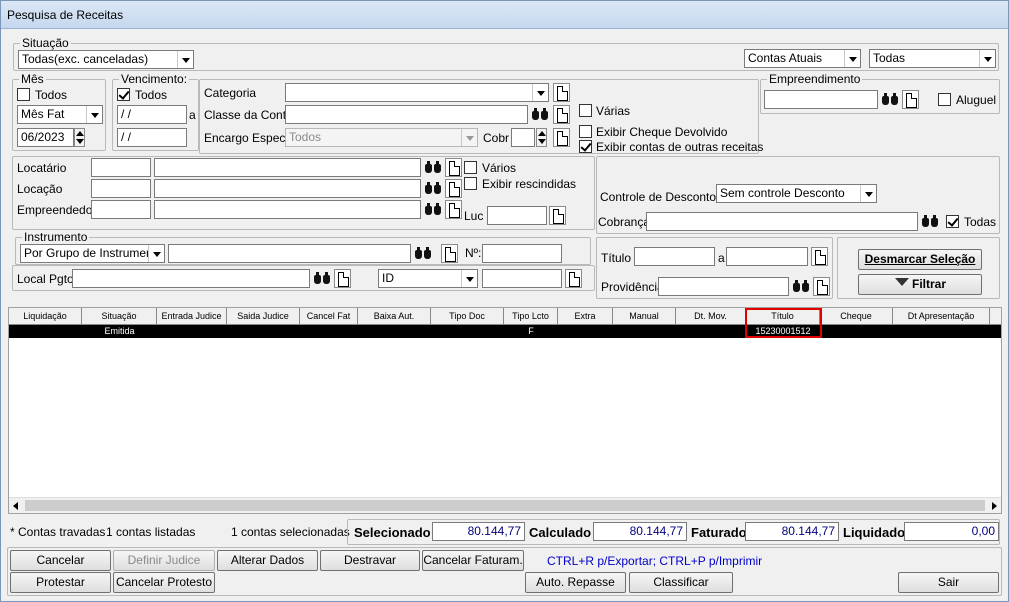  What do you see at coordinates (819, 256) in the screenshot?
I see `titulo-doc-icon` at bounding box center [819, 256].